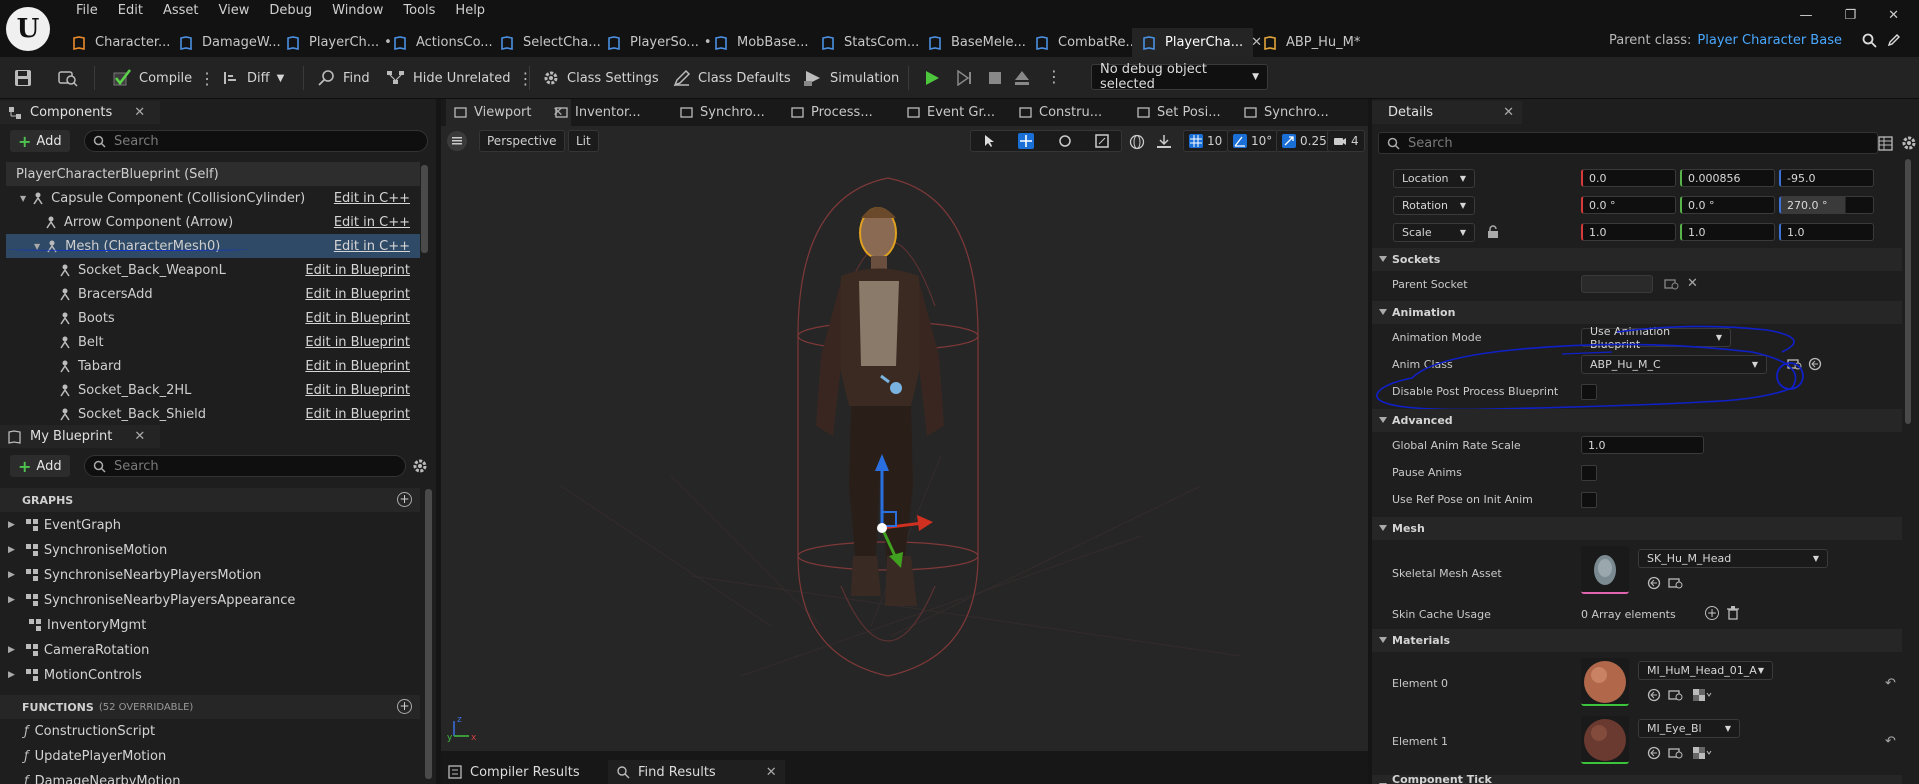 This screenshot has width=1919, height=784. I want to click on component-row: PlayerCharacterBlueprint (Self), so click(213, 174).